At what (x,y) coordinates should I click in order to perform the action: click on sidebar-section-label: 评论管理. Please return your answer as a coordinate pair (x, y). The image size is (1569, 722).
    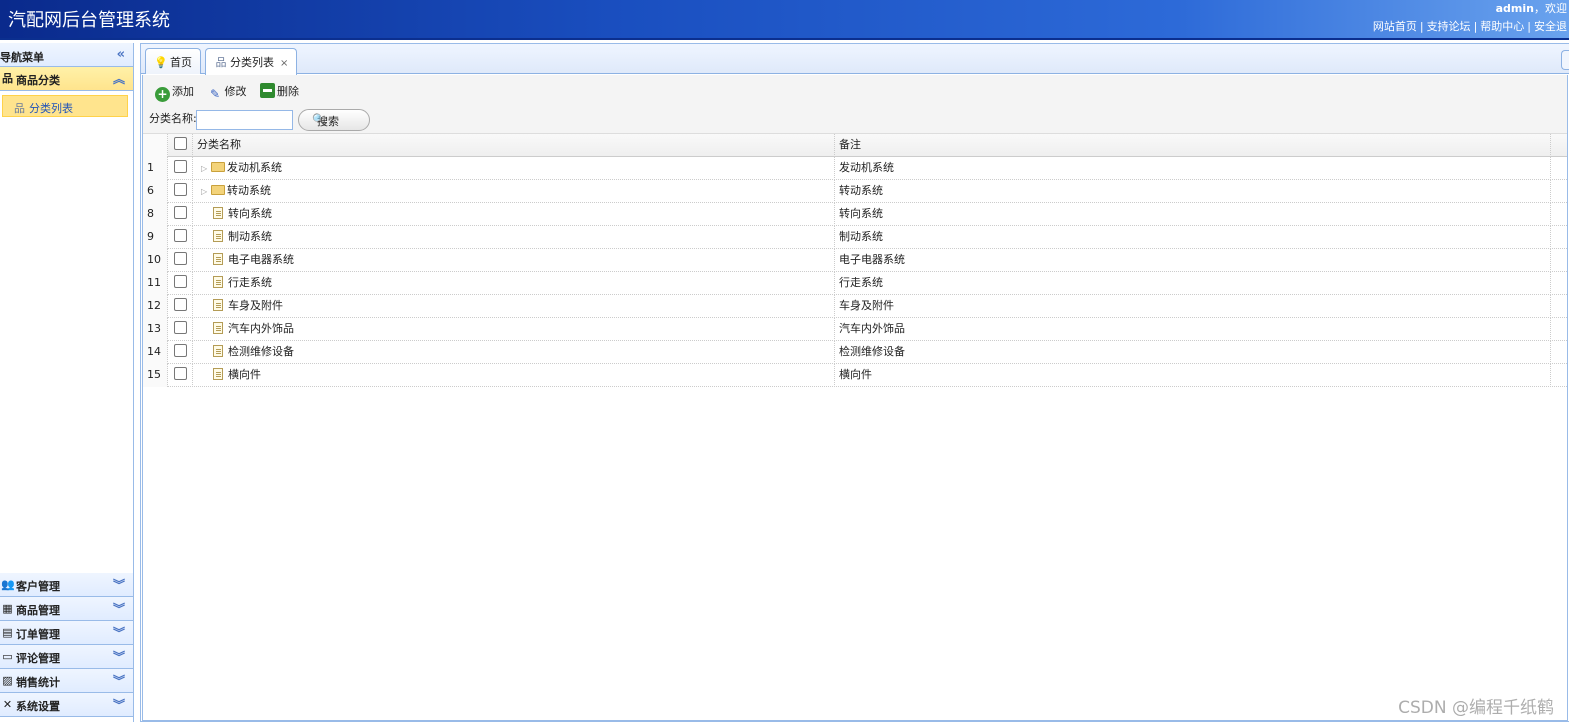
    Looking at the image, I should click on (38, 658).